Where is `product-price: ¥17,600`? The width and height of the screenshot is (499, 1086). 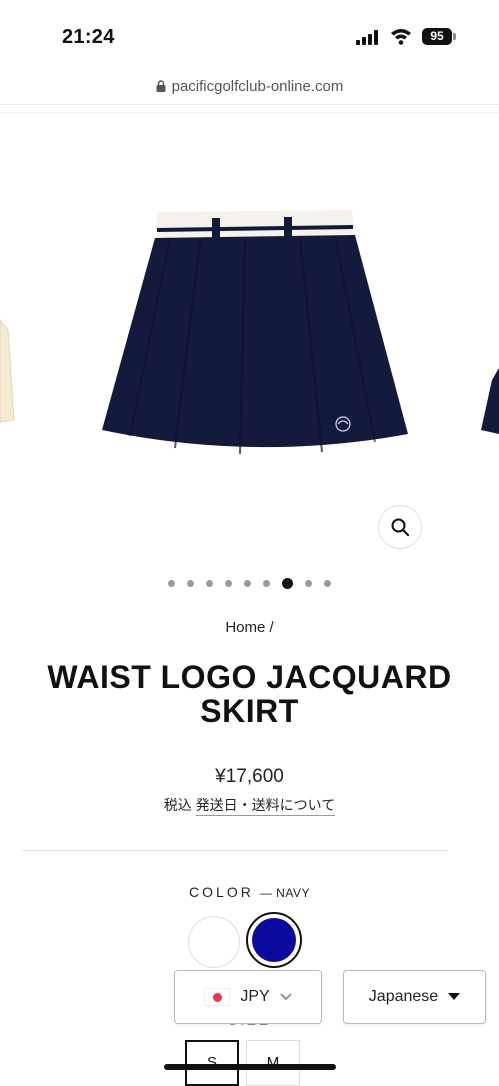
product-price: ¥17,600 is located at coordinates (249, 776).